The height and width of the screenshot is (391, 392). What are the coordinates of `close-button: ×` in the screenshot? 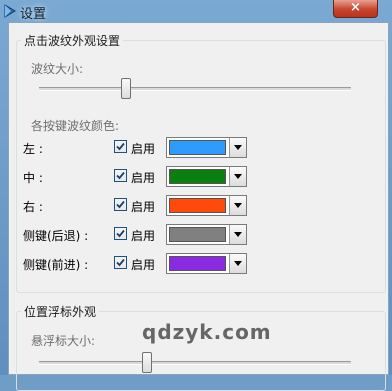 It's located at (355, 9).